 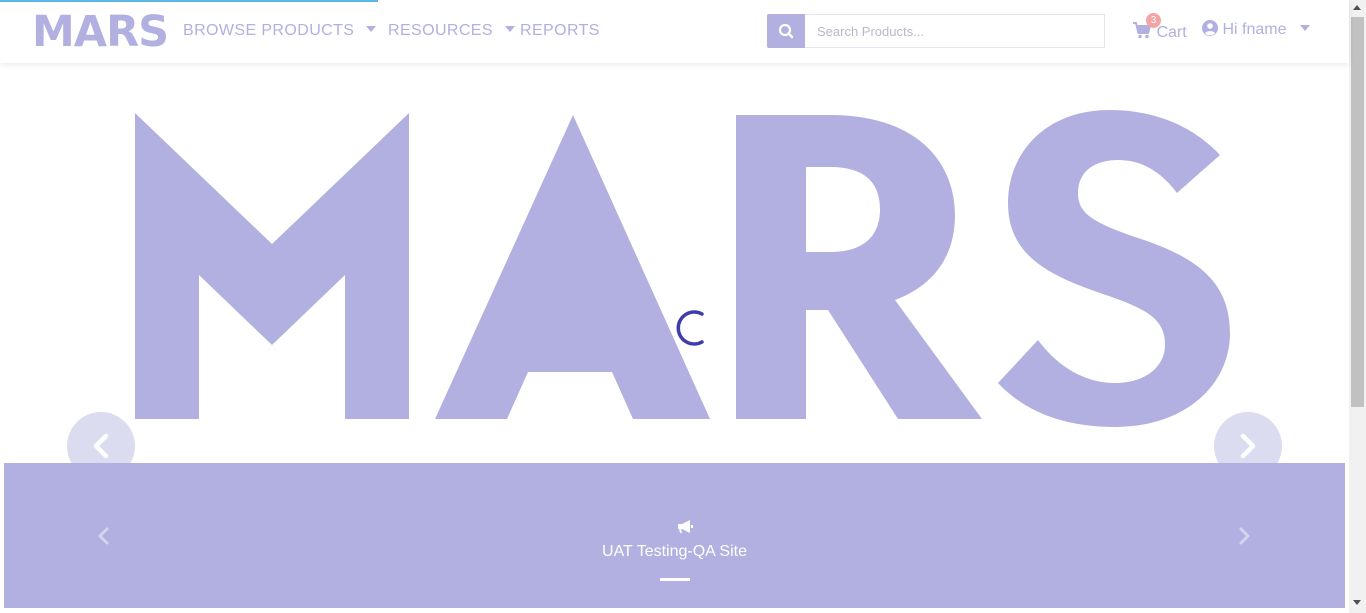 I want to click on user-menu: Hi fname, so click(x=1256, y=32).